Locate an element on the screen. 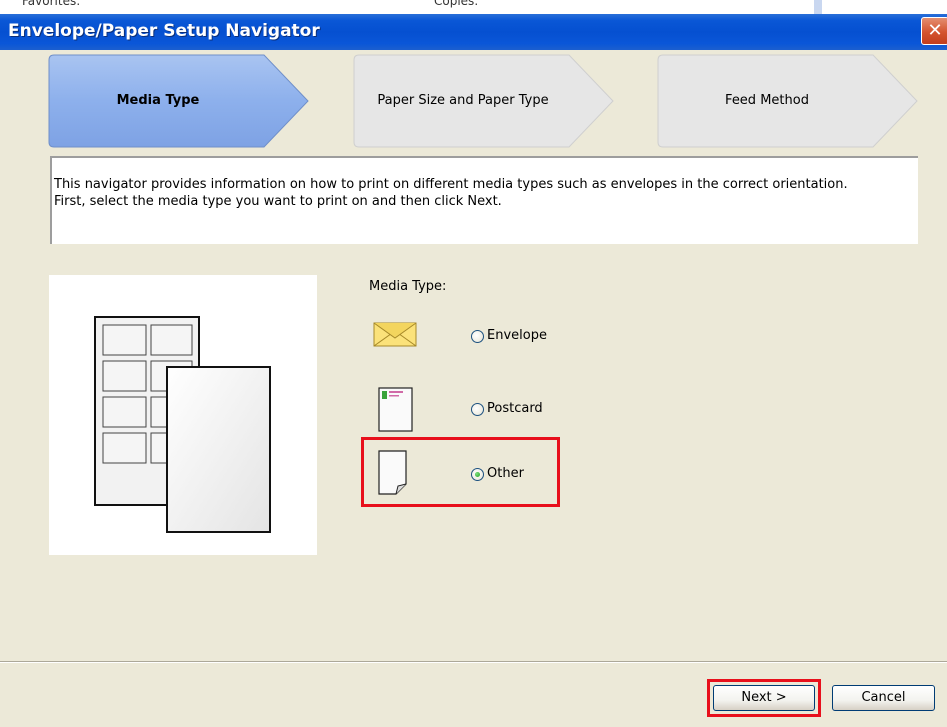 This screenshot has height=727, width=947. postcard-radio-label: Postcard is located at coordinates (515, 408).